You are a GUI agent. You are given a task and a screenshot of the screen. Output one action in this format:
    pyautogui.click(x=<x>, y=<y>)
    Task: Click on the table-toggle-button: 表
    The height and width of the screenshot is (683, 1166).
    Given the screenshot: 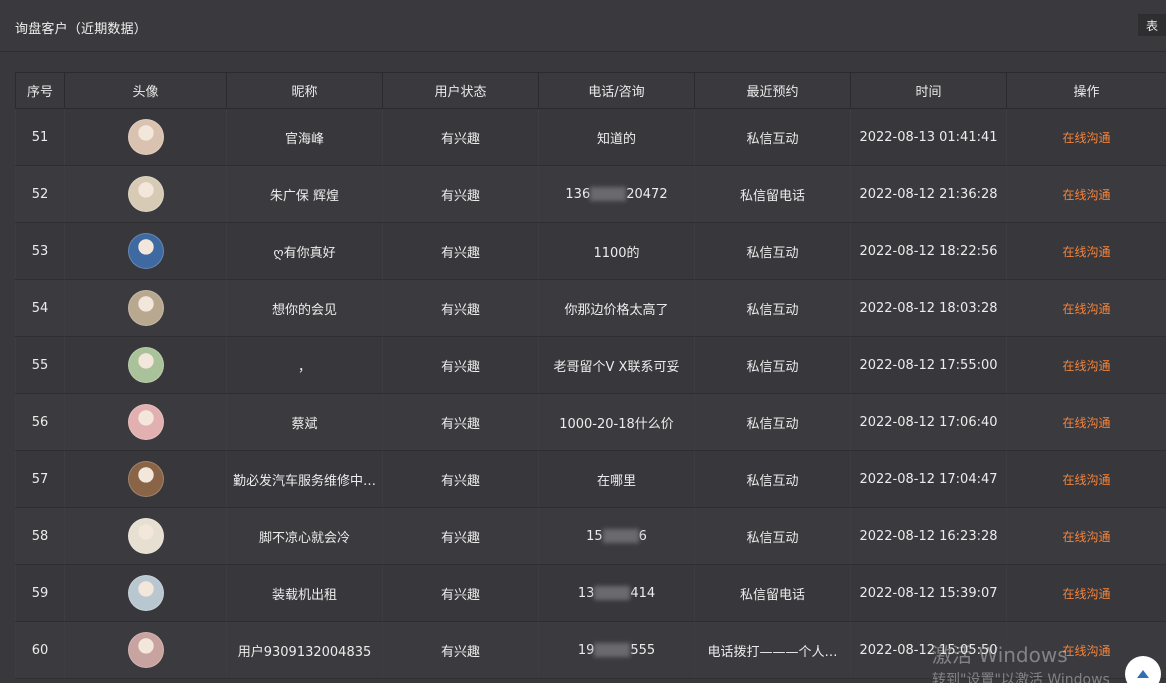 What is the action you would take?
    pyautogui.click(x=1152, y=25)
    